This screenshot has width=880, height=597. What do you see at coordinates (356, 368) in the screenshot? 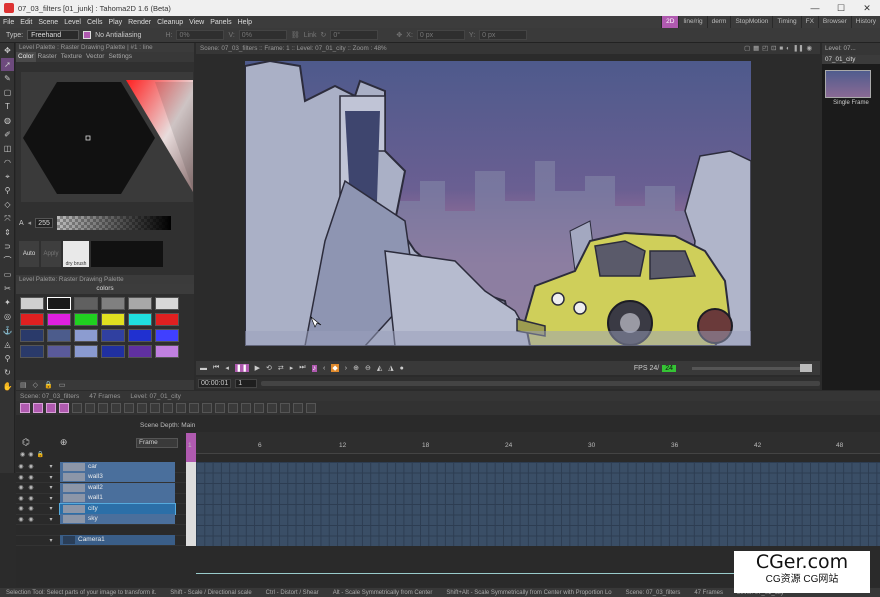
I see `zoom-in-icon: ⊕` at bounding box center [356, 368].